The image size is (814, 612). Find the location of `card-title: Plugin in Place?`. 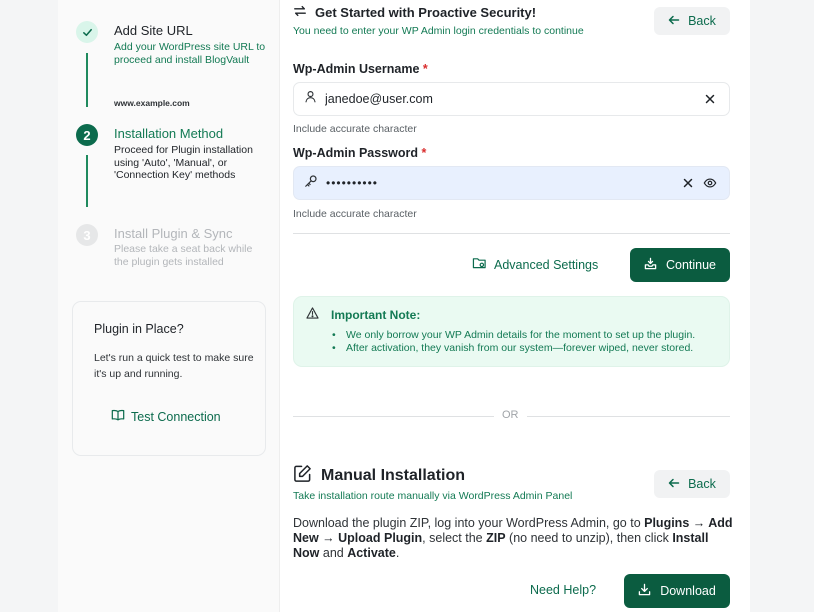

card-title: Plugin in Place? is located at coordinates (139, 329).